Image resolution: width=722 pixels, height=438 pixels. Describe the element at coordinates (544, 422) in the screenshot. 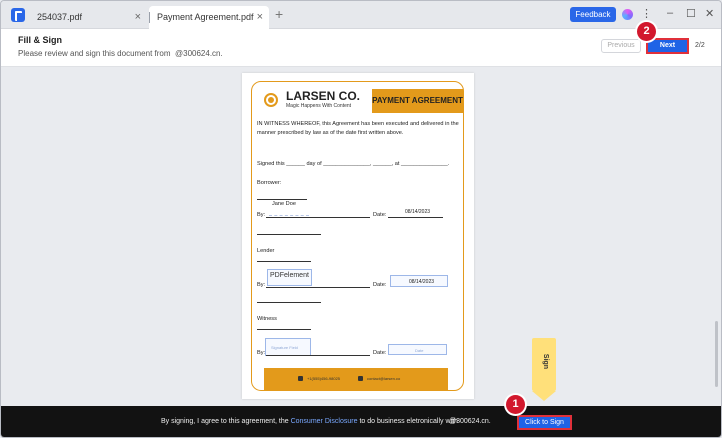

I see `click-to-sign-button: Click to Sign` at that location.